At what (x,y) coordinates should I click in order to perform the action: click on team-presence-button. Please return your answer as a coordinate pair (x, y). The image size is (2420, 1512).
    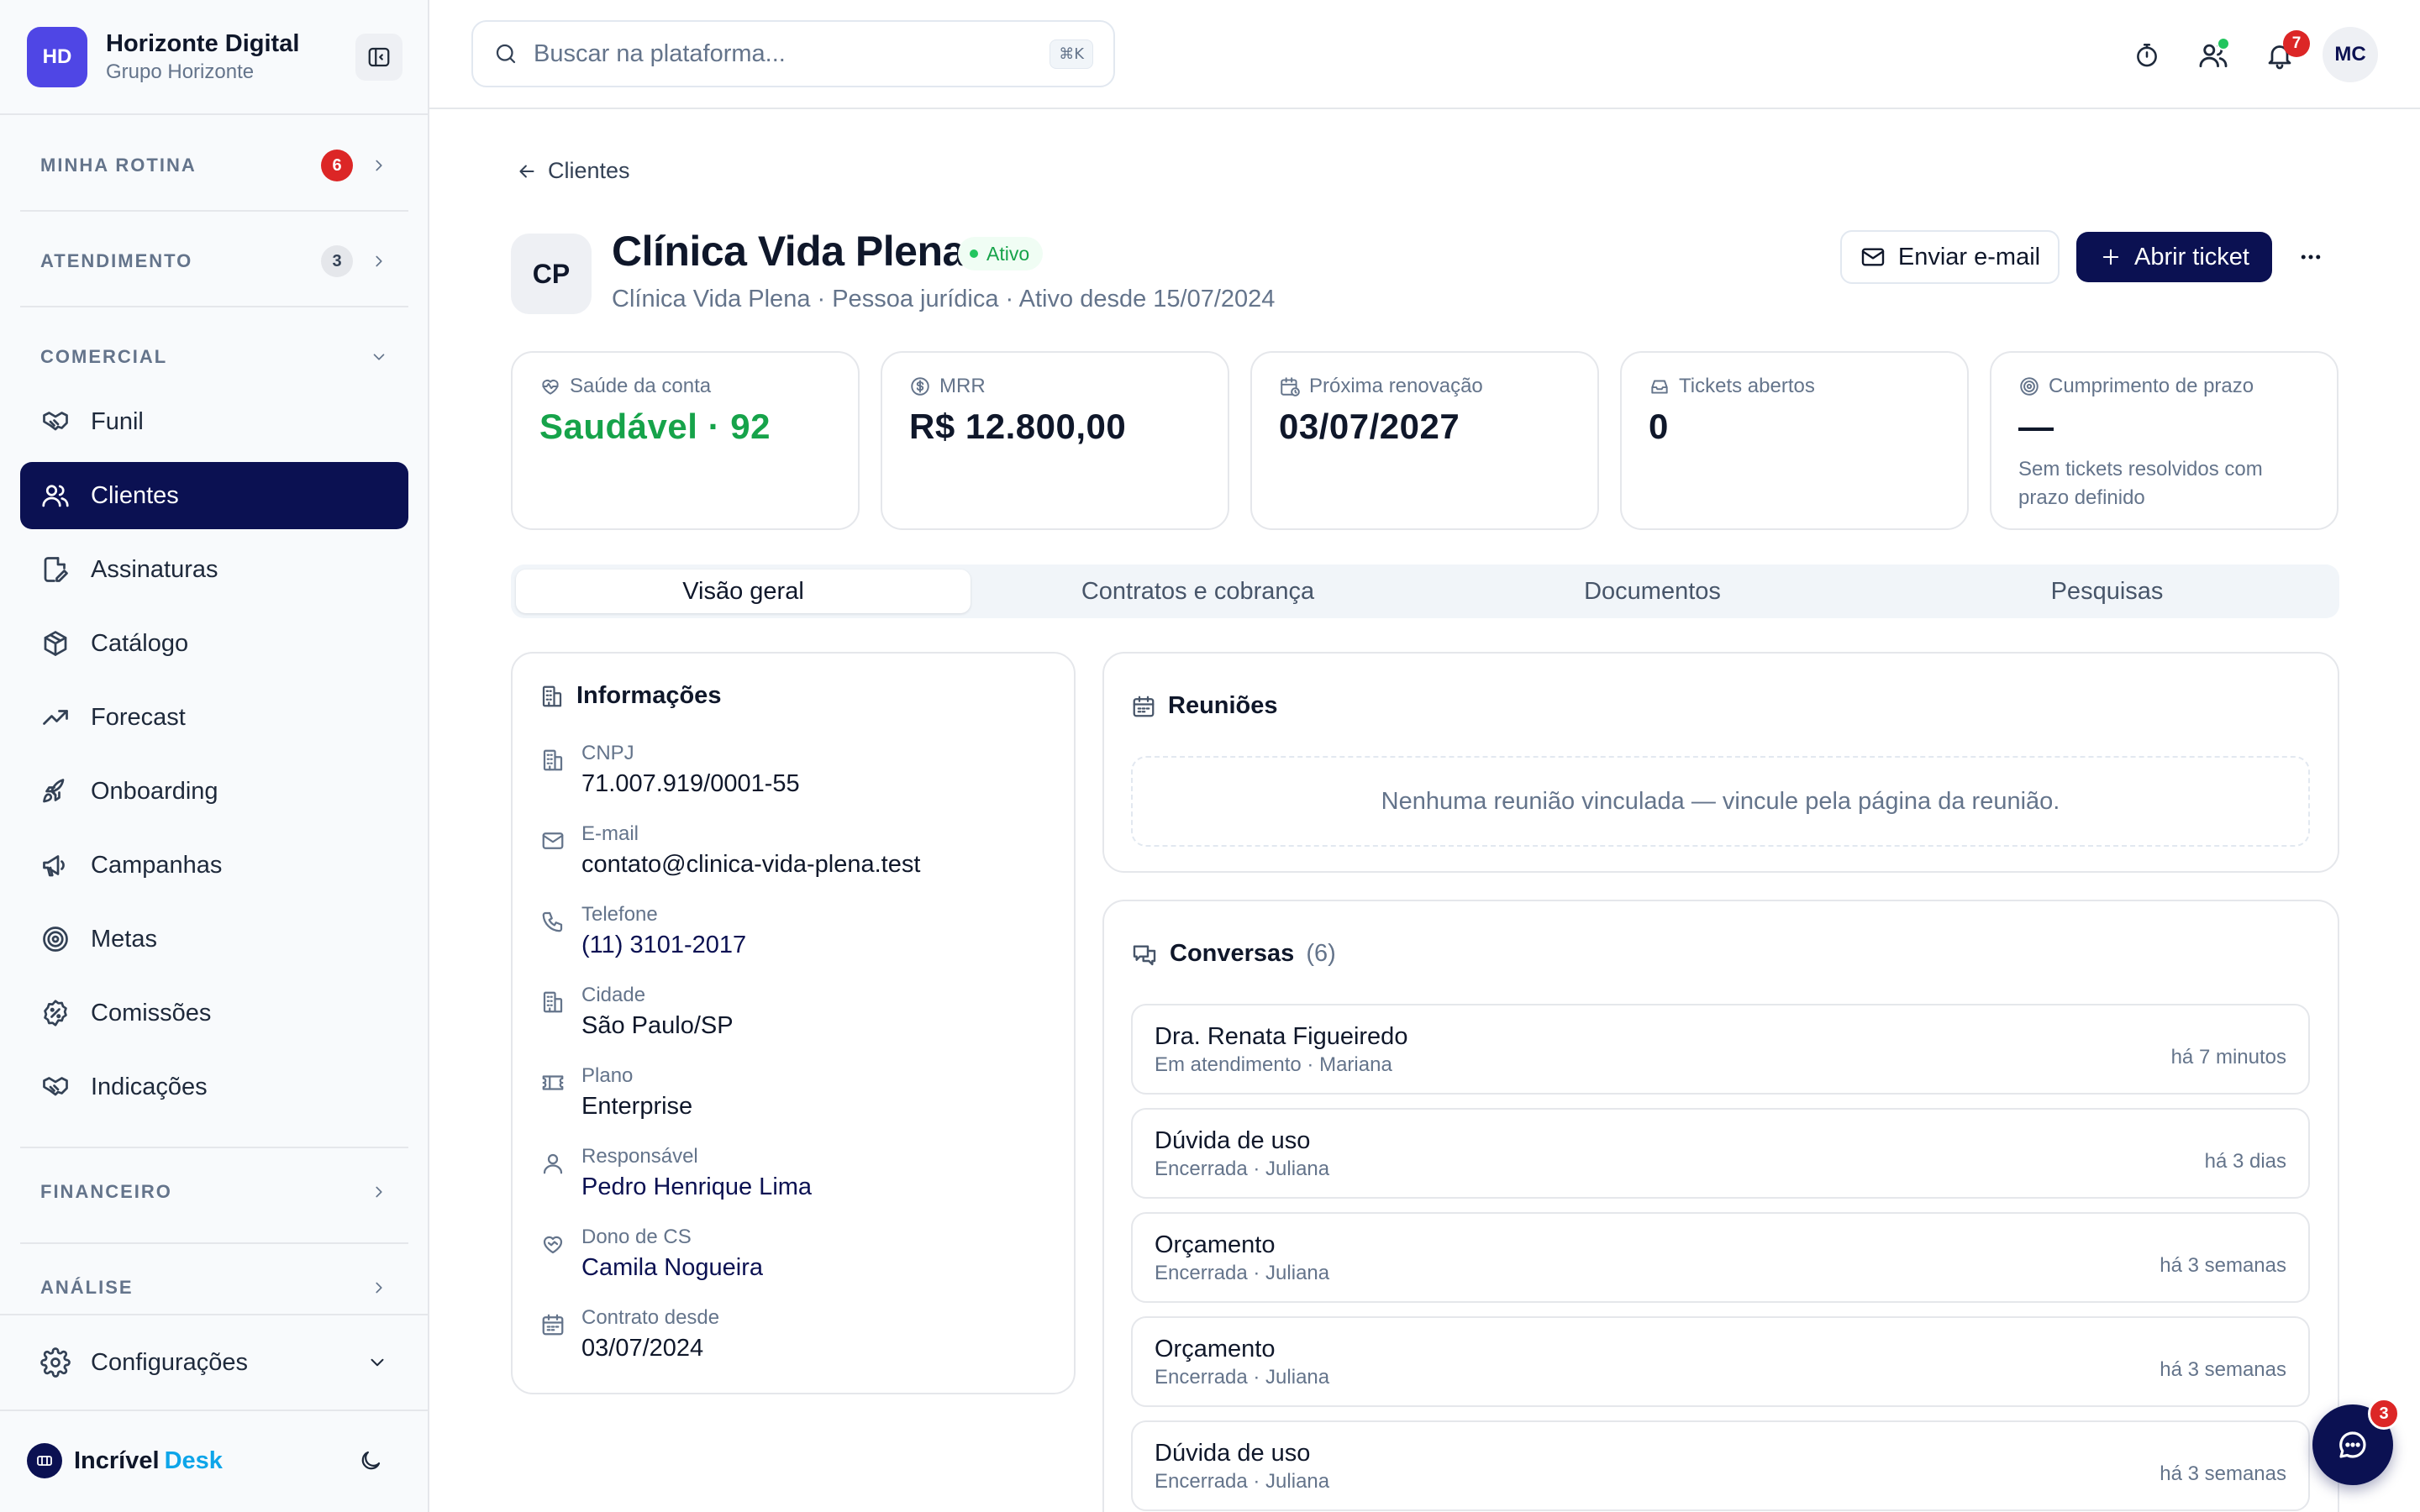
    Looking at the image, I should click on (2213, 55).